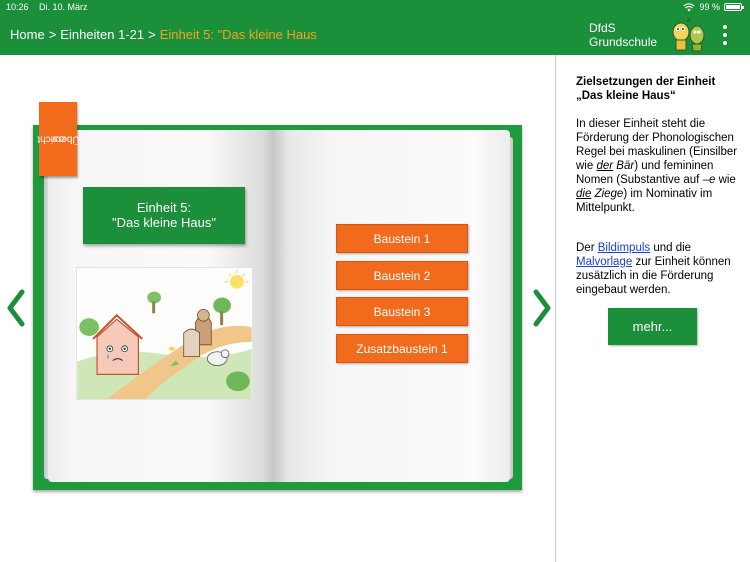 The height and width of the screenshot is (562, 750). Describe the element at coordinates (602, 28) in the screenshot. I see `brand-line-1: DfdS` at that location.